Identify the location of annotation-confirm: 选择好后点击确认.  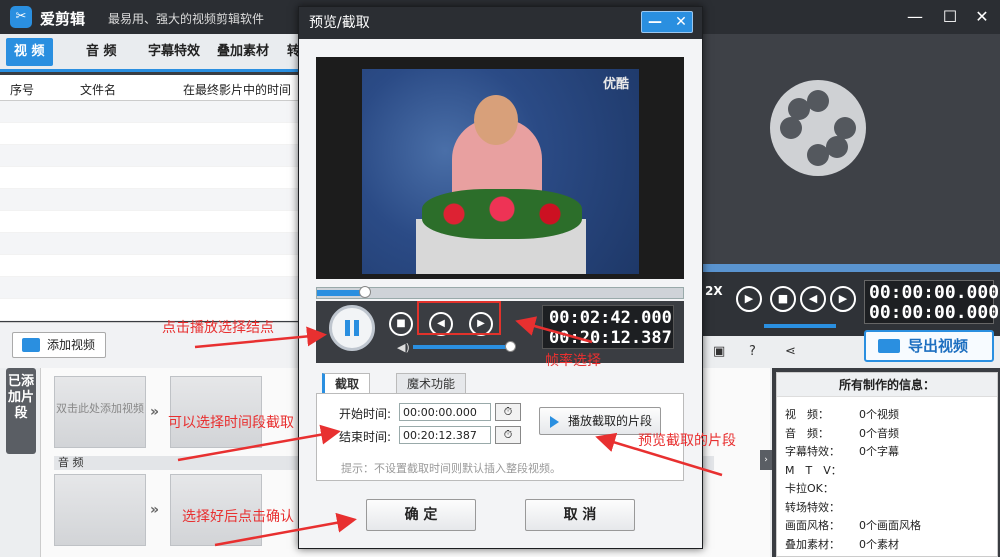
(238, 517).